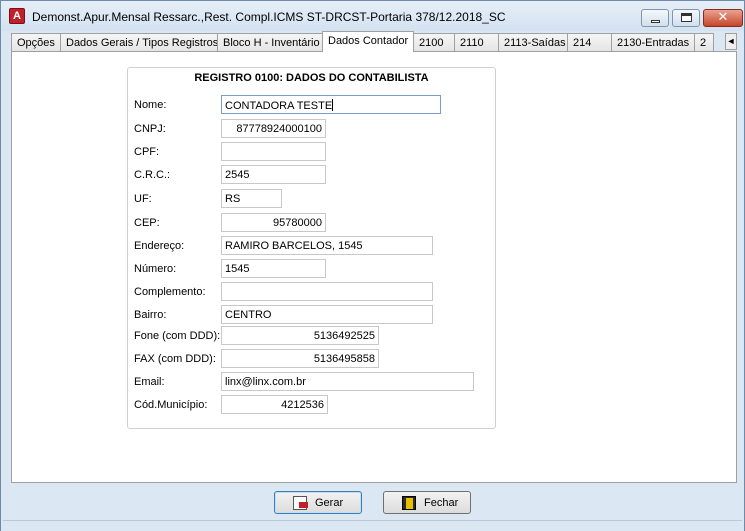  I want to click on label-endereco: Endereço:, so click(159, 246).